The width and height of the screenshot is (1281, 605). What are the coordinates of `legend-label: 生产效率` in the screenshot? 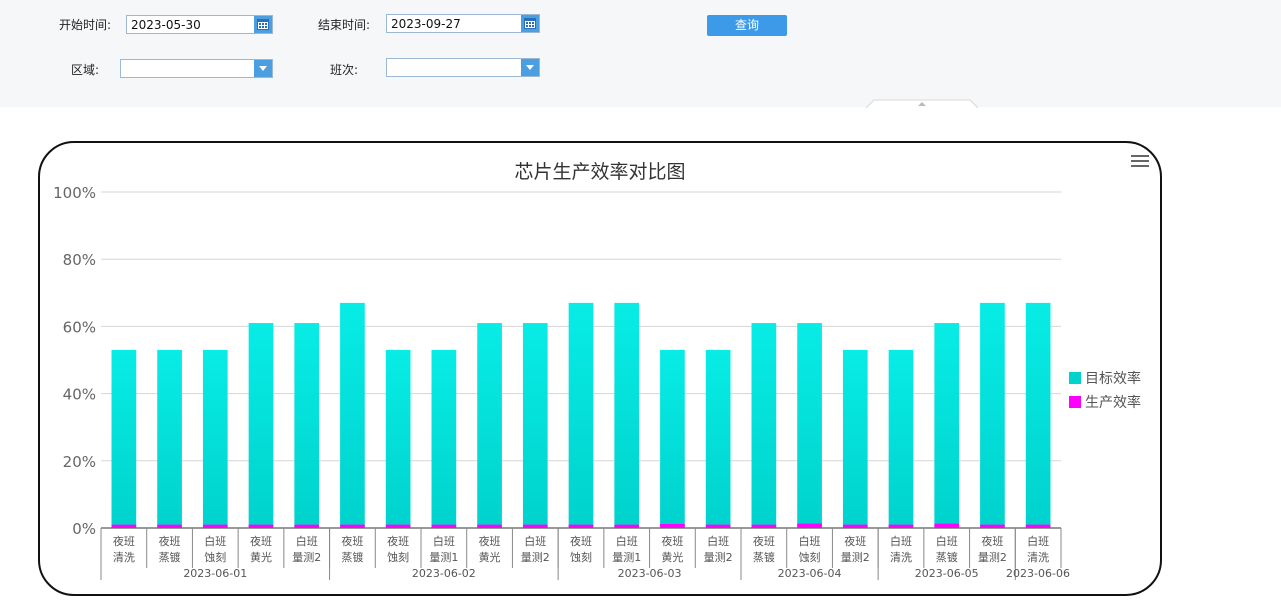 It's located at (1113, 402).